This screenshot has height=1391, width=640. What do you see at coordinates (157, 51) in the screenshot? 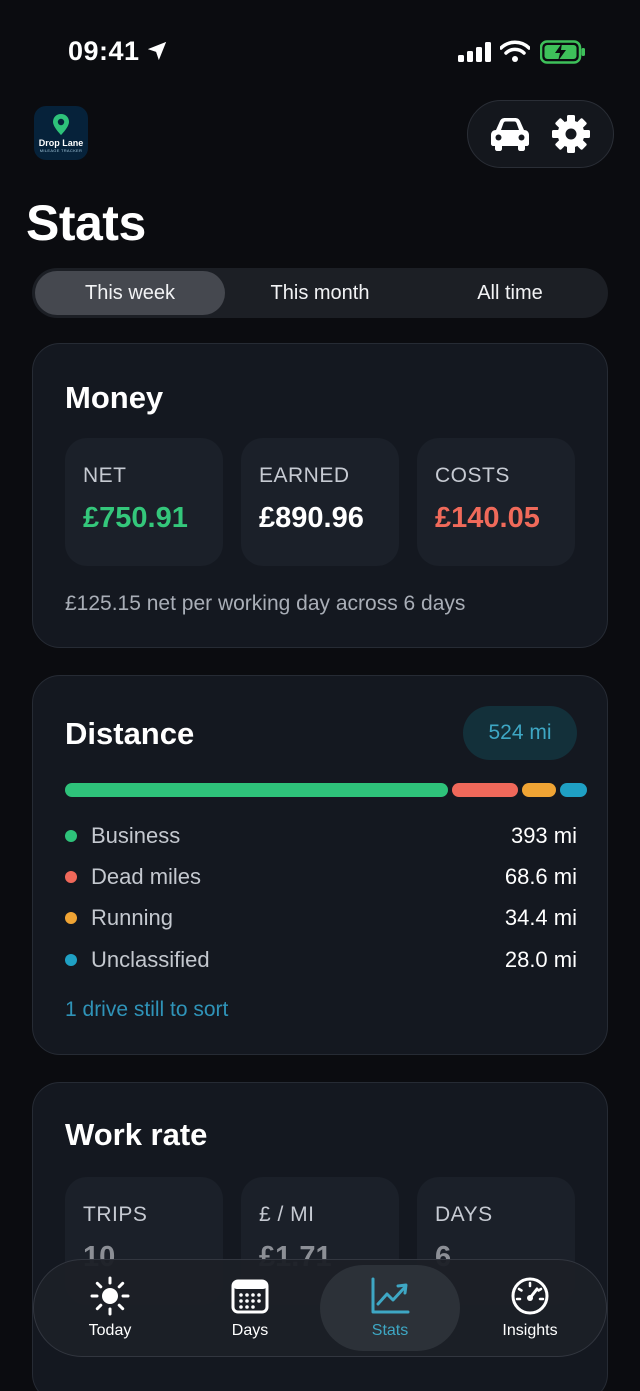
I see `location-arrow-icon` at bounding box center [157, 51].